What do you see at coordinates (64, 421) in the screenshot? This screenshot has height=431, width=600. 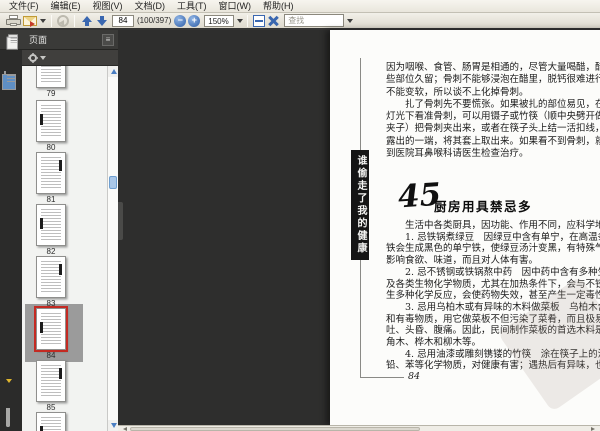 I see `page-thumbnail: 86` at bounding box center [64, 421].